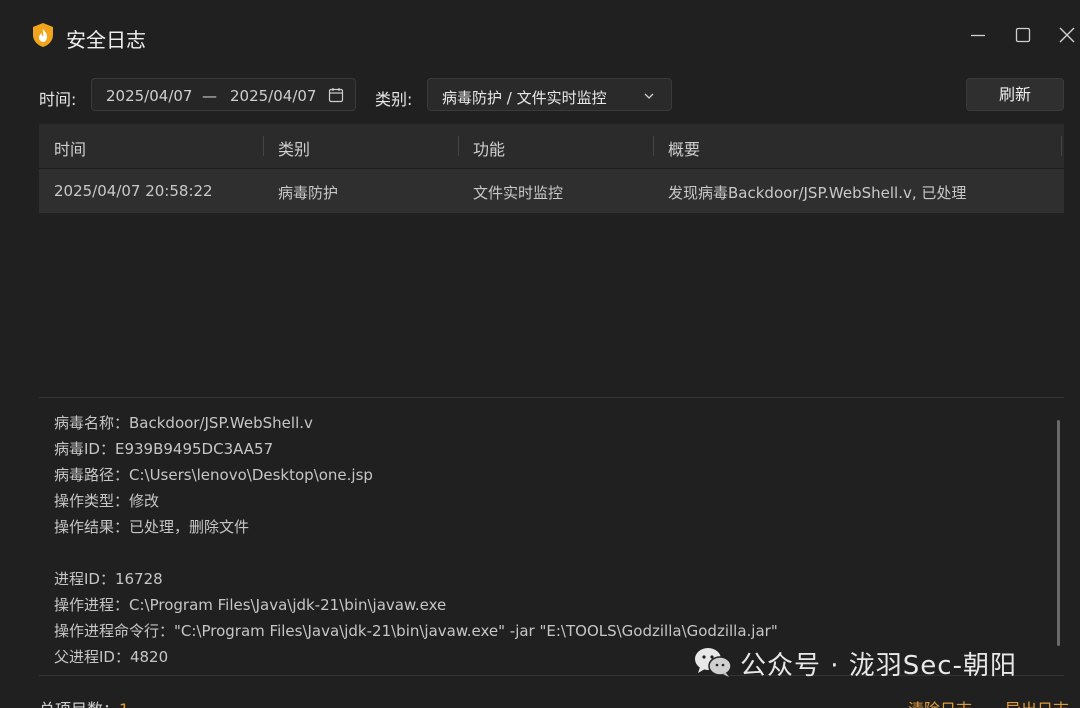 The width and height of the screenshot is (1080, 708). Describe the element at coordinates (336, 97) in the screenshot. I see `calendar-icon` at that location.